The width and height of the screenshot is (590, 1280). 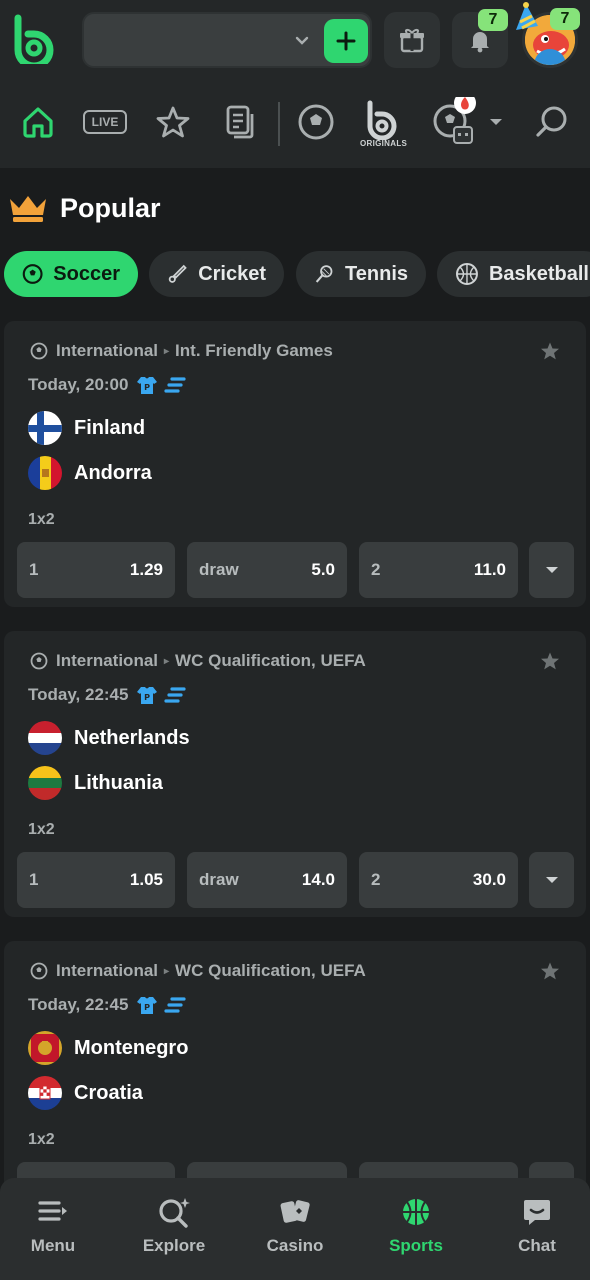 I want to click on team-name: Finland, so click(x=110, y=427).